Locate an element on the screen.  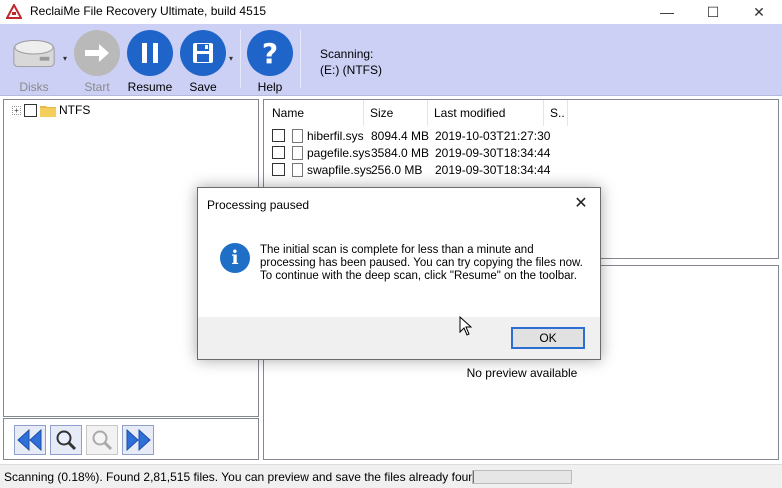
save-button: Save is located at coordinates (203, 60).